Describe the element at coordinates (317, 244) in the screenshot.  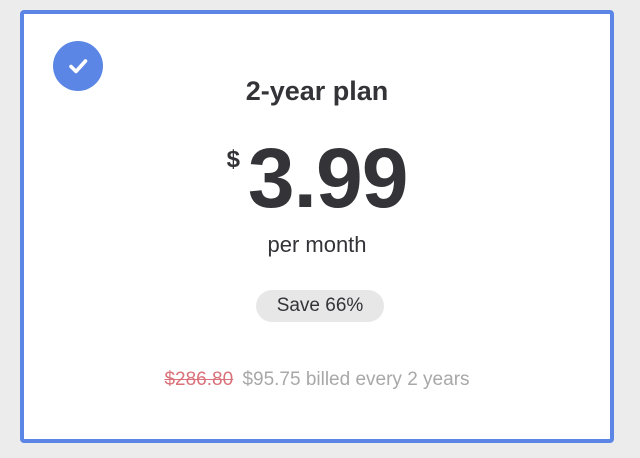
I see `price-period: per month` at that location.